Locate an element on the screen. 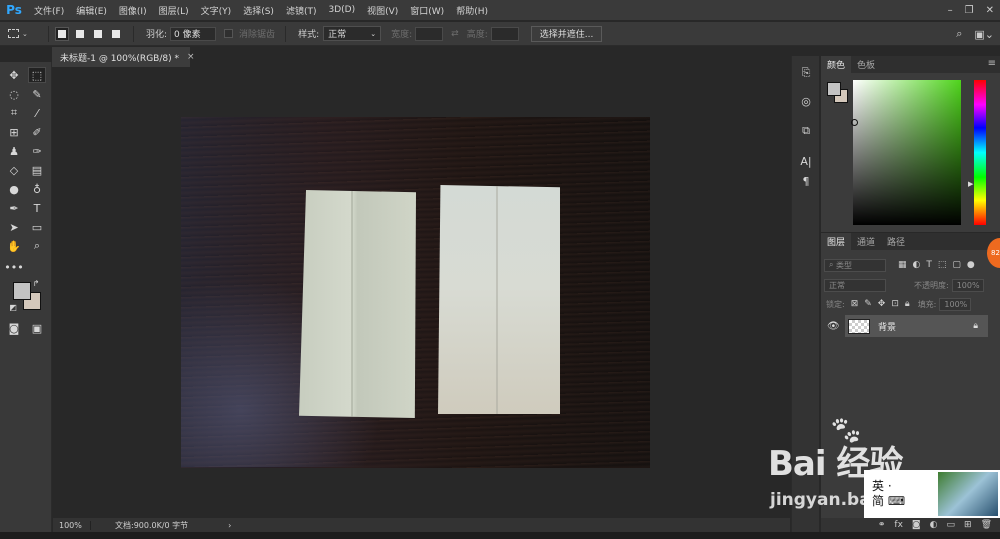  lock-pixels-icon: ⊠ is located at coordinates (855, 304).